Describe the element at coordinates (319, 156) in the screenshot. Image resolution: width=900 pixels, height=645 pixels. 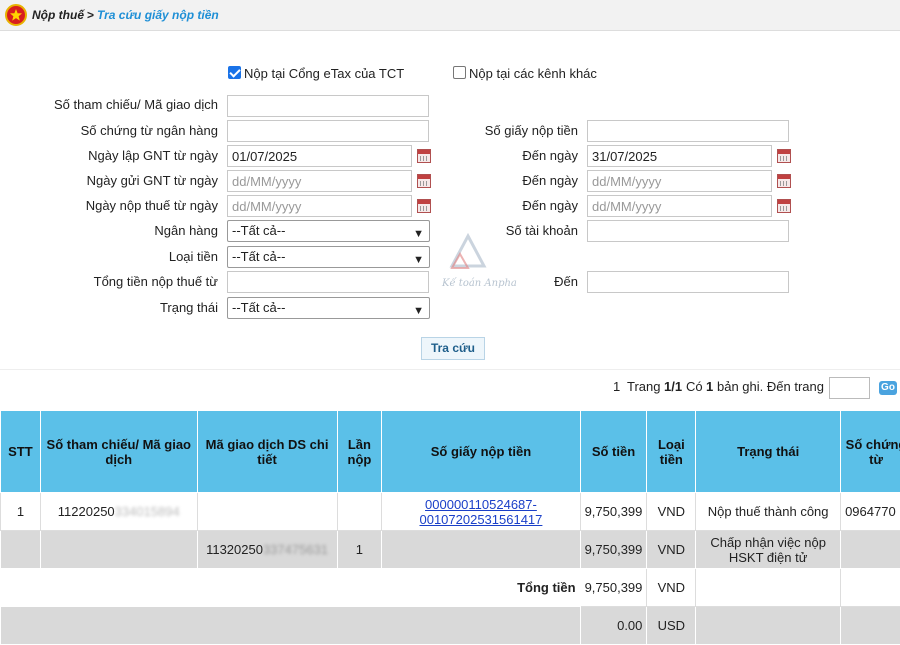
I see `created-from-input` at that location.